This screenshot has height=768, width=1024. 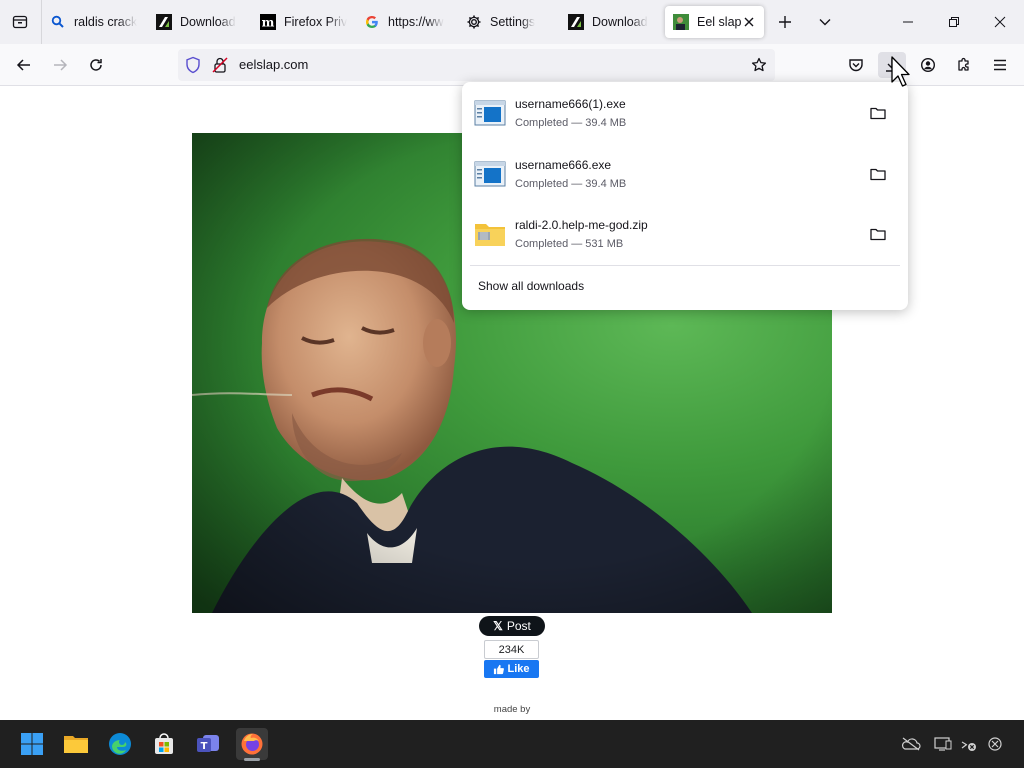 I want to click on teams-button: T, so click(x=208, y=744).